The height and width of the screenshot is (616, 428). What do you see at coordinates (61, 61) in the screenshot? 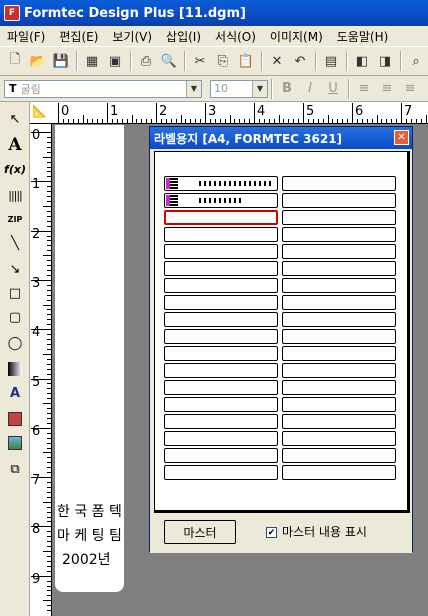
I see `save-icon: 💾` at bounding box center [61, 61].